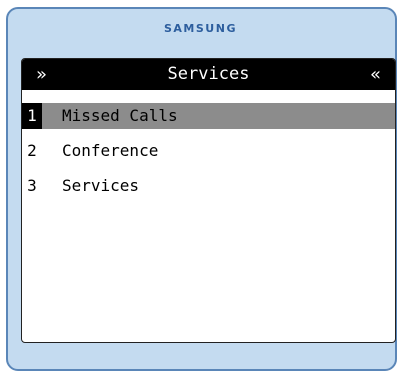 This screenshot has width=401, height=371. Describe the element at coordinates (200, 28) in the screenshot. I see `brand-logo: SAMSUNG` at that location.